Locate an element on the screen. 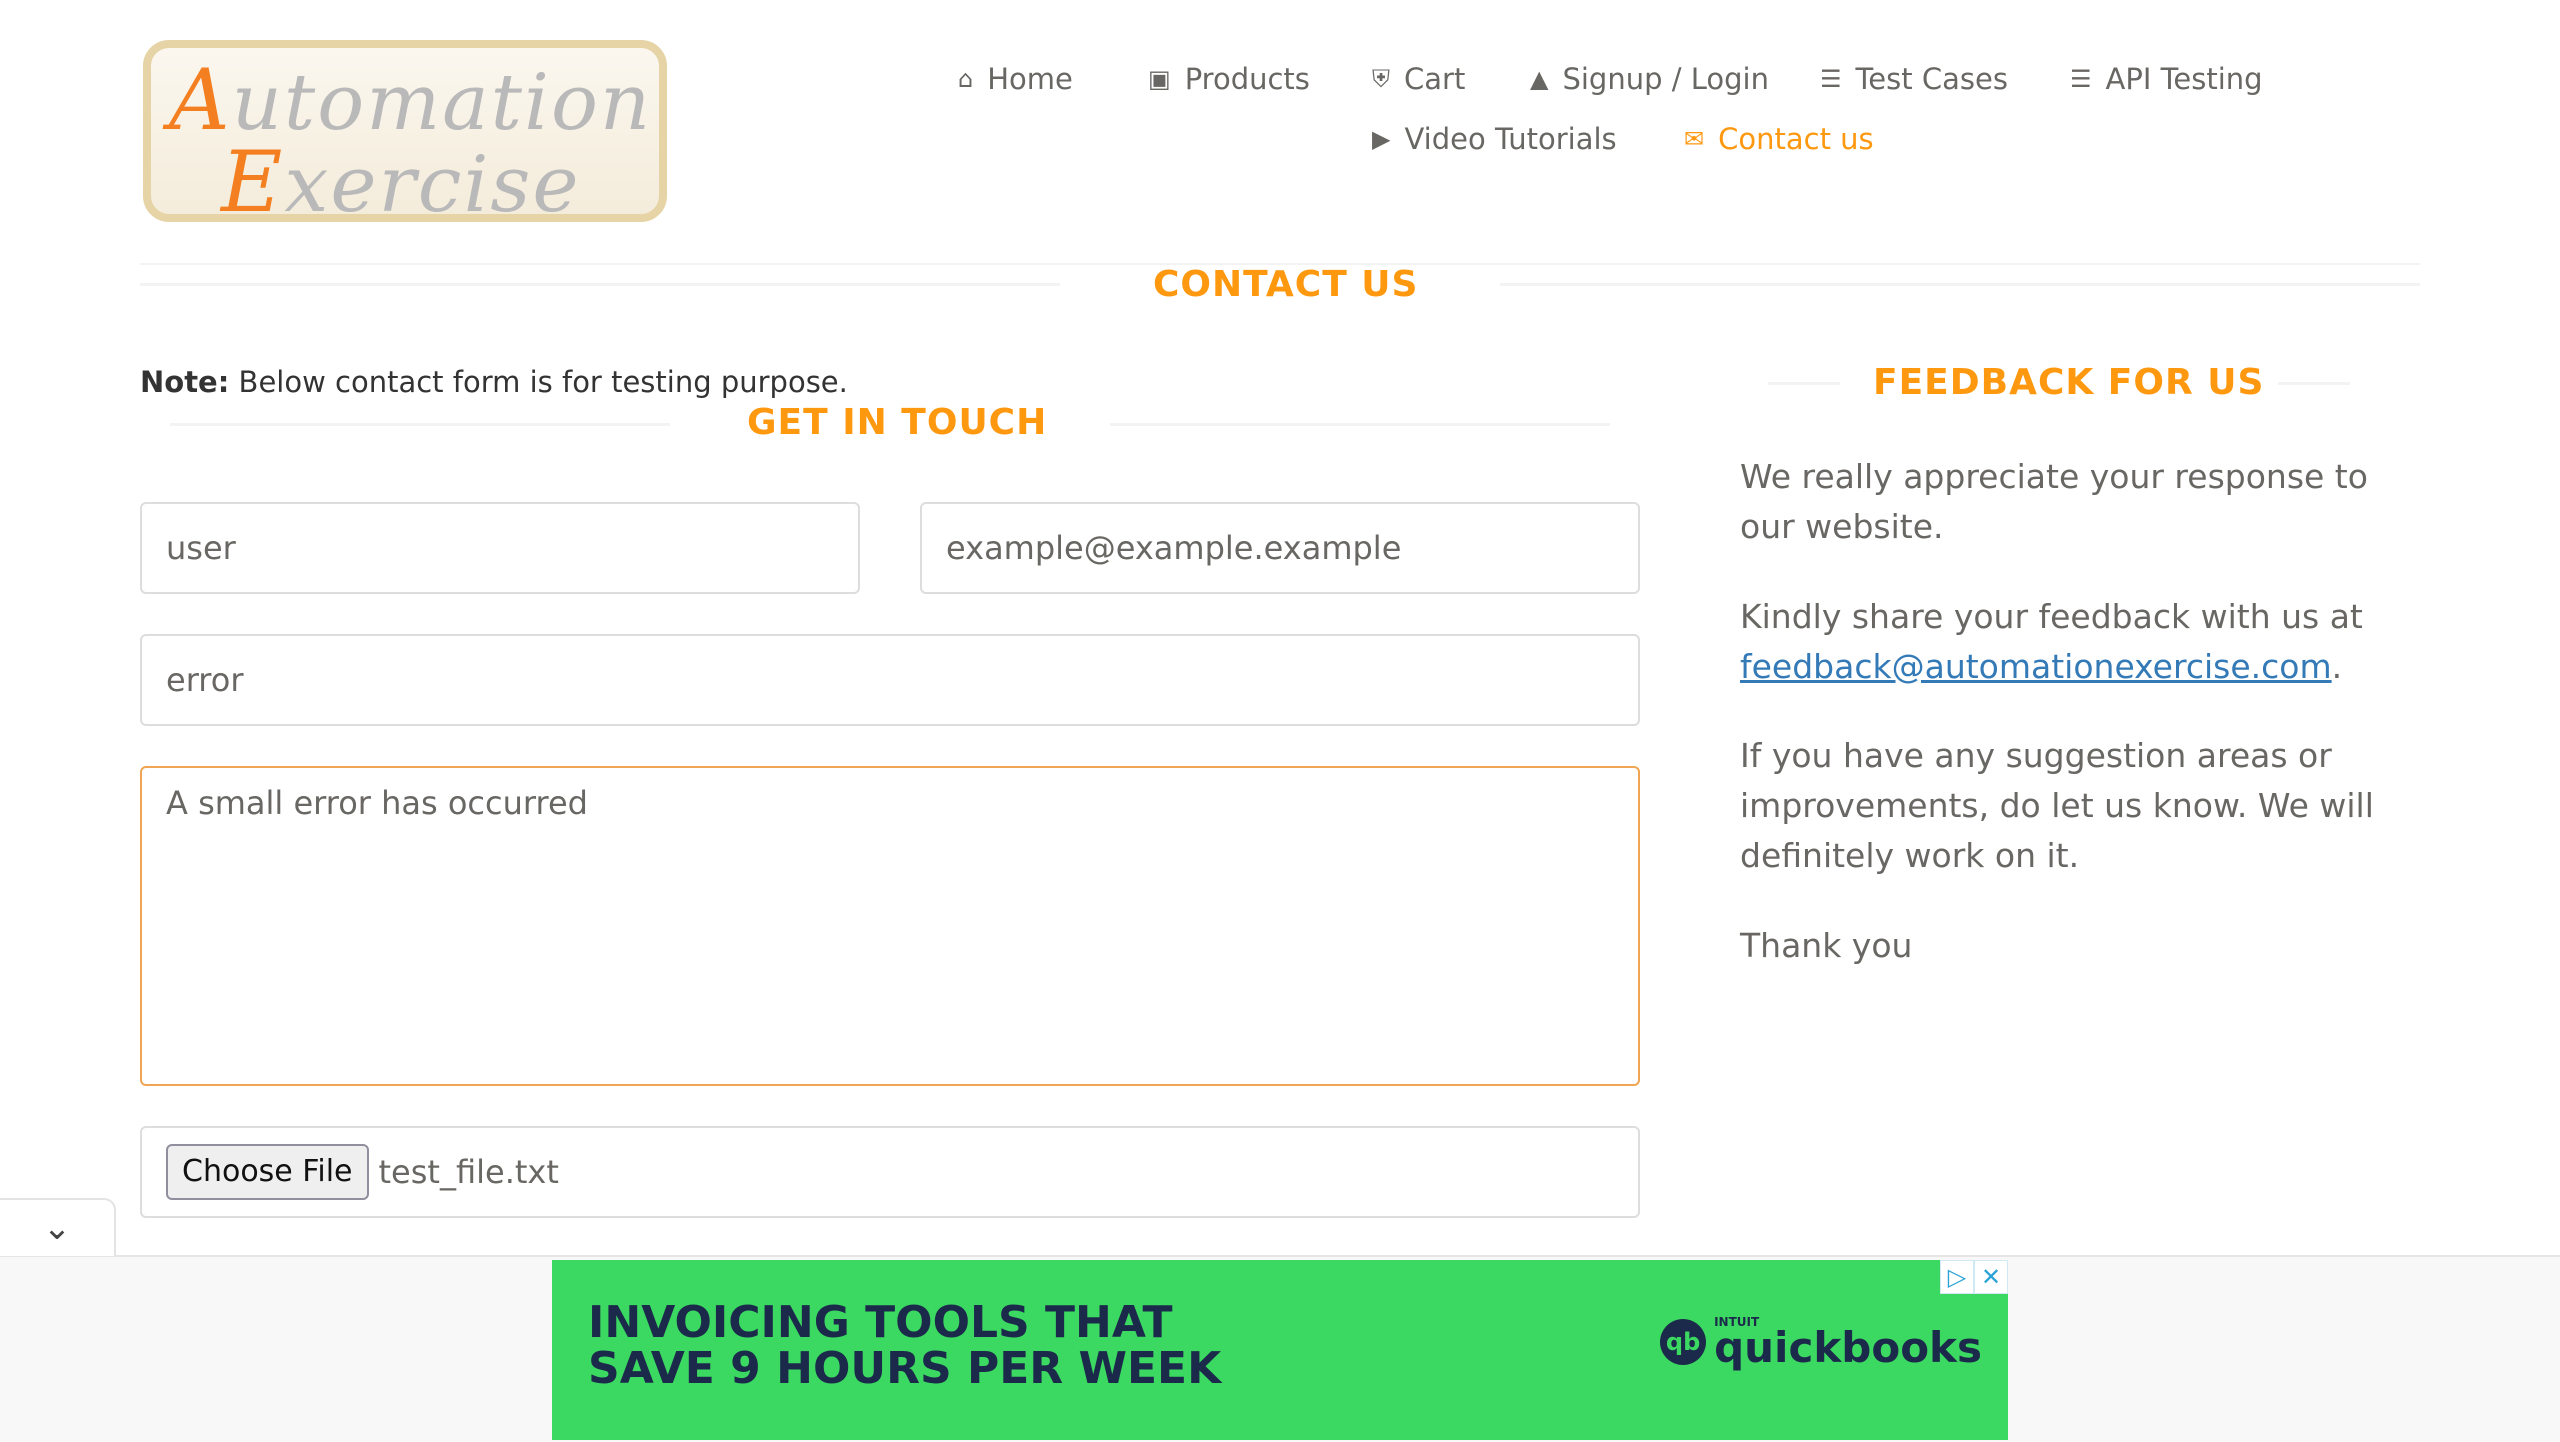  title-rule-left is located at coordinates (600, 284).